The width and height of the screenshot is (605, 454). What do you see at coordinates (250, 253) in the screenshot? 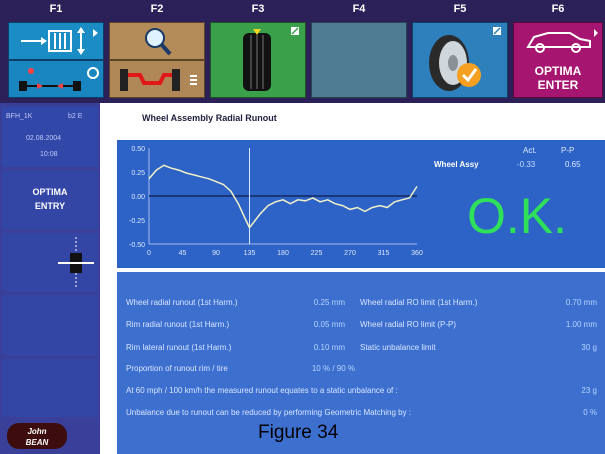
I see `x-tick-label: 135` at bounding box center [250, 253].